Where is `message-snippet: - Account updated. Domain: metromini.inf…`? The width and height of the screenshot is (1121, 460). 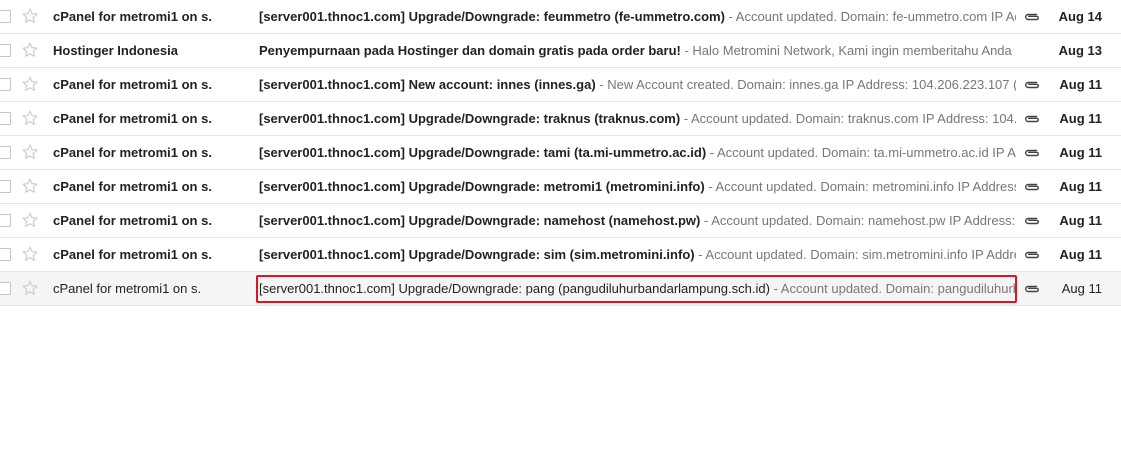
message-snippet: - Account updated. Domain: metromini.inf… is located at coordinates (862, 186).